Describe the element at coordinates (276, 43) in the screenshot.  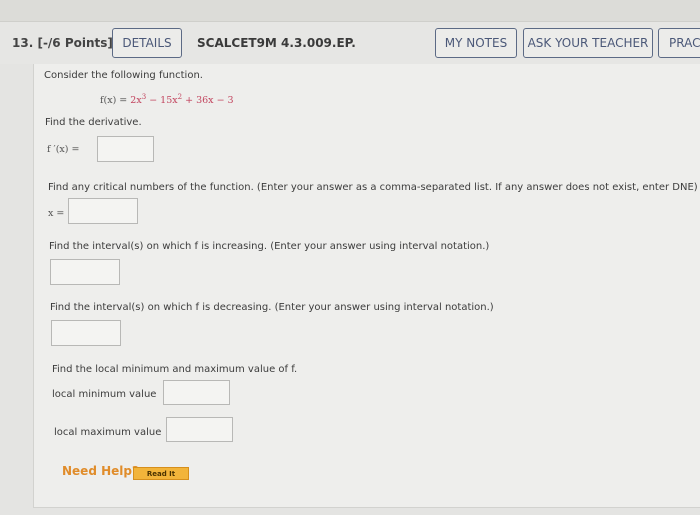
I see `problem-code: SCALCET9M 4.3.009.EP.` at that location.